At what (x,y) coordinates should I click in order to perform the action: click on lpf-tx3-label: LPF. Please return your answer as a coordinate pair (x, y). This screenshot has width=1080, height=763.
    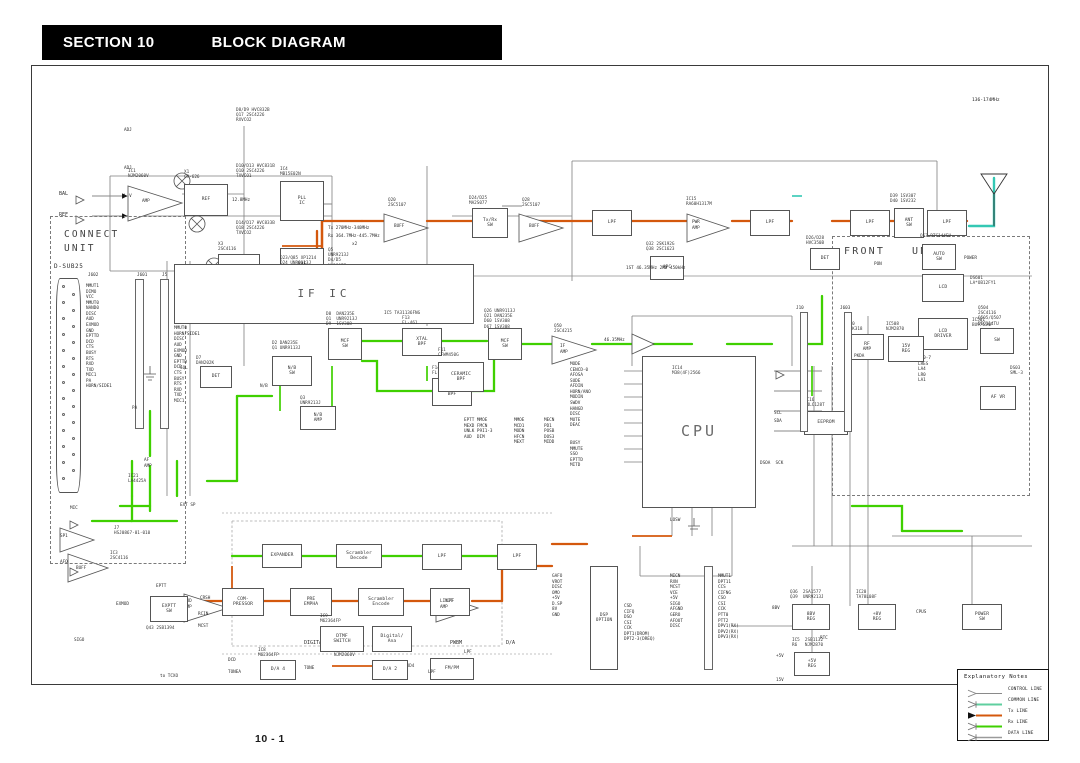
    Looking at the image, I should click on (870, 223).